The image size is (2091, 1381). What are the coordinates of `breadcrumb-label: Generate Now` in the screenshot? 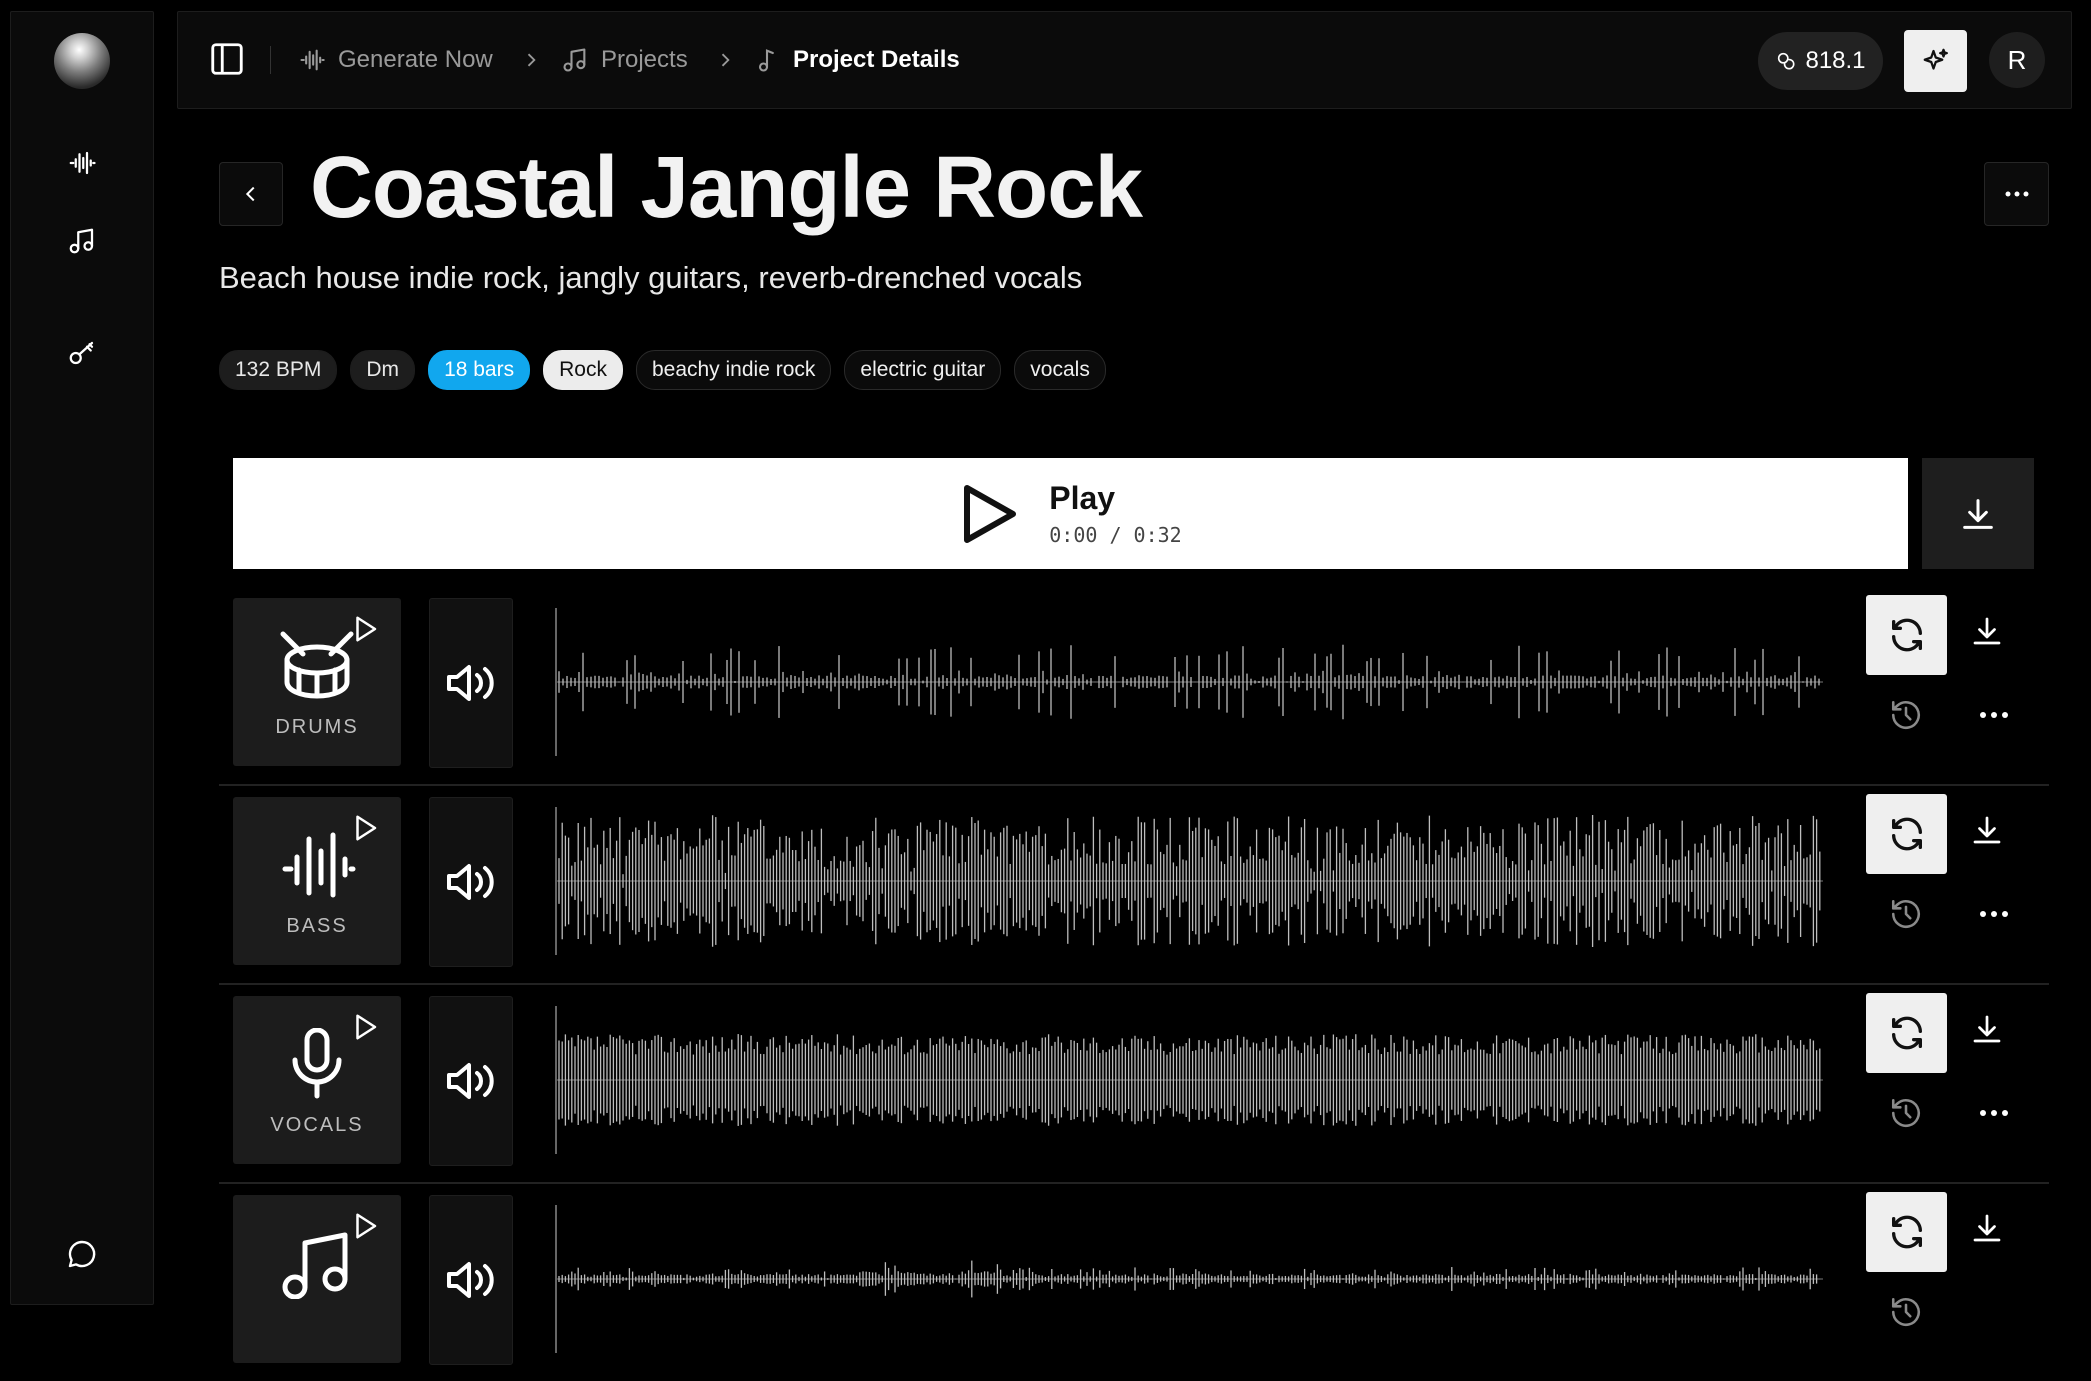 It's located at (415, 59).